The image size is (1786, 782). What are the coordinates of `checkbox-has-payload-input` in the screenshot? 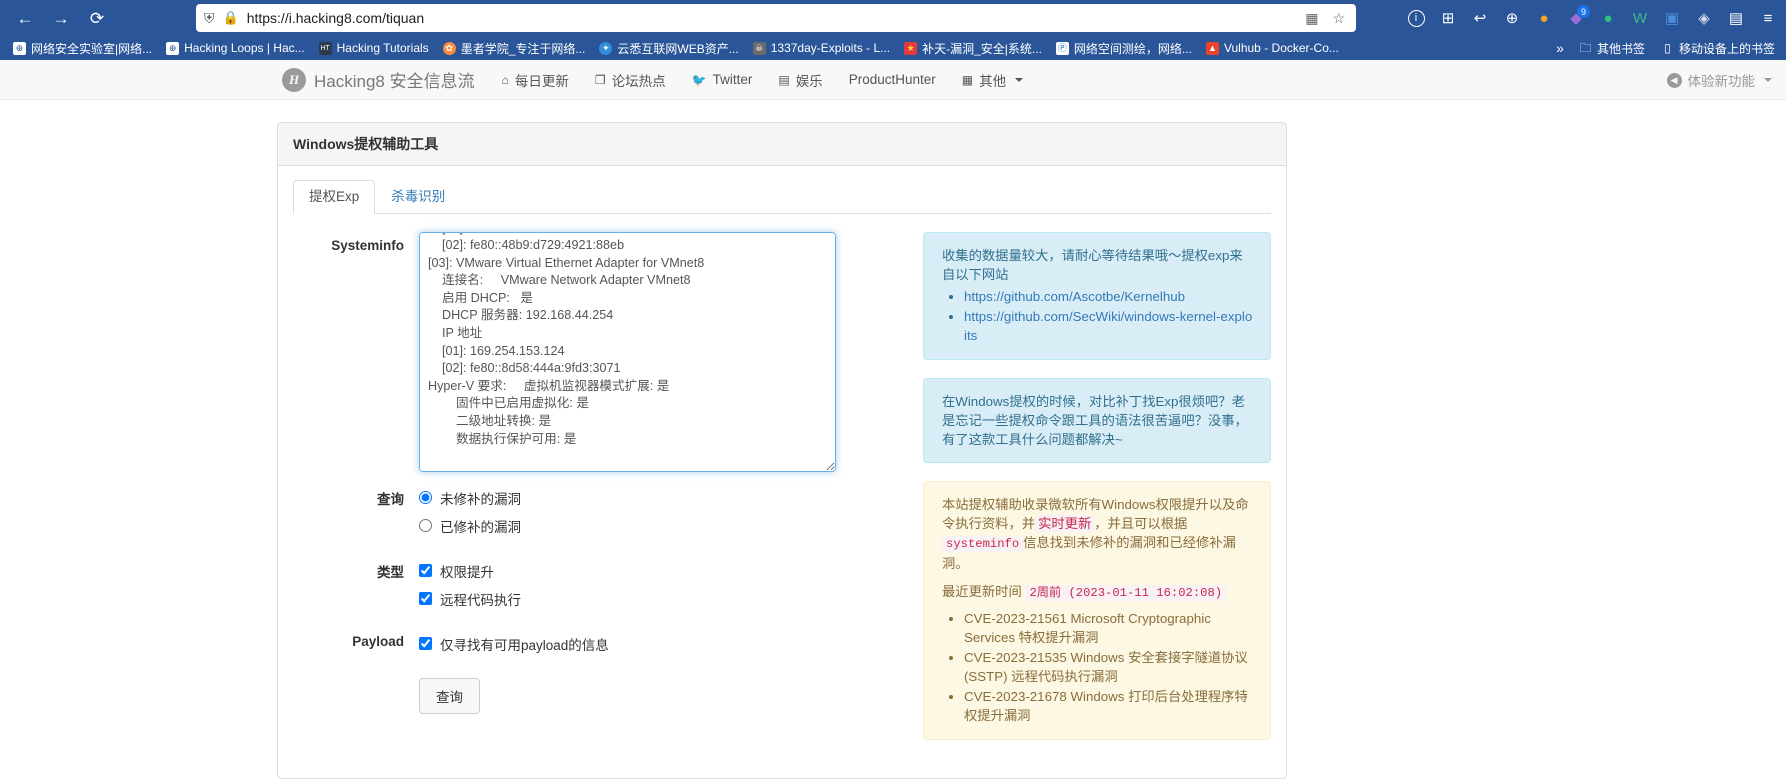 It's located at (425, 643).